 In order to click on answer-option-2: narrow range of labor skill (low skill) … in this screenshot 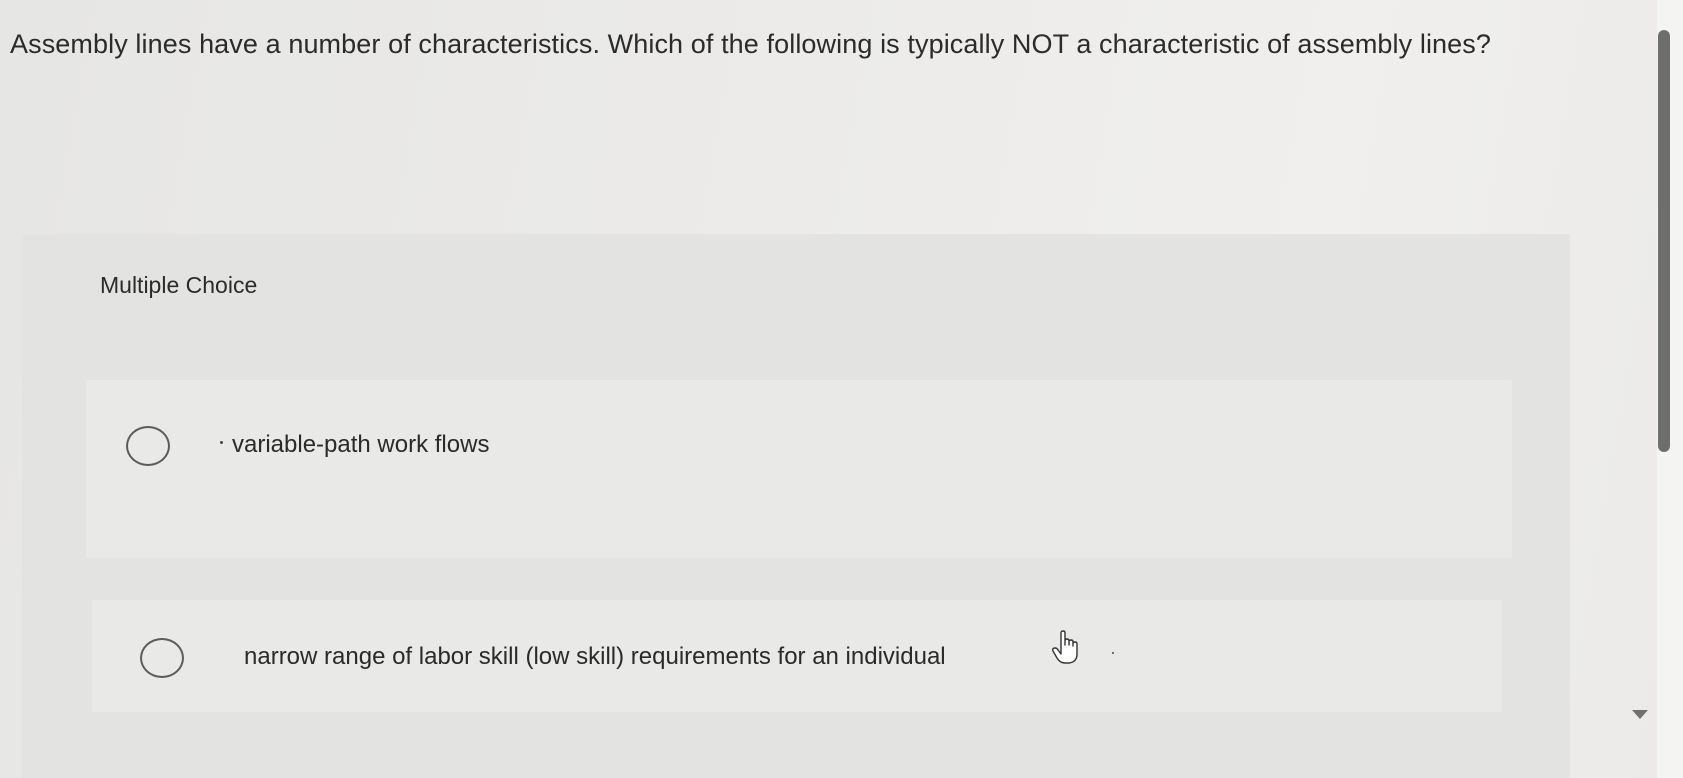, I will do `click(797, 656)`.